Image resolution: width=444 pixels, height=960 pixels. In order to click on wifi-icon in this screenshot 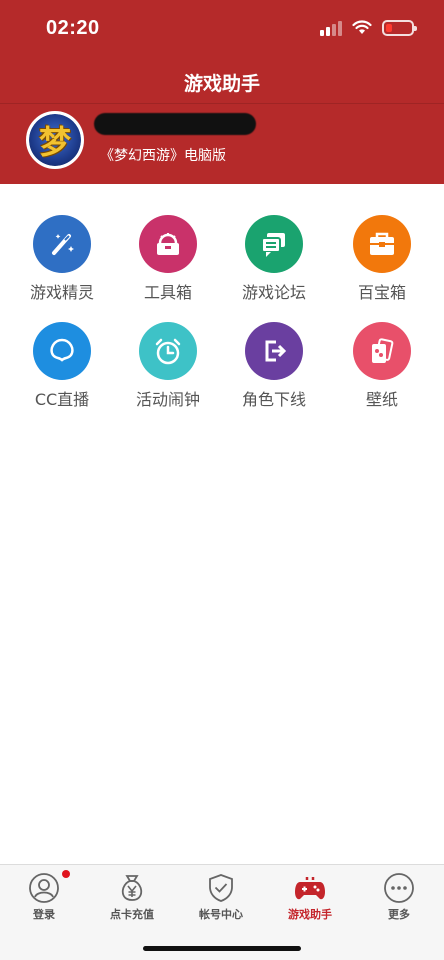, I will do `click(362, 27)`.